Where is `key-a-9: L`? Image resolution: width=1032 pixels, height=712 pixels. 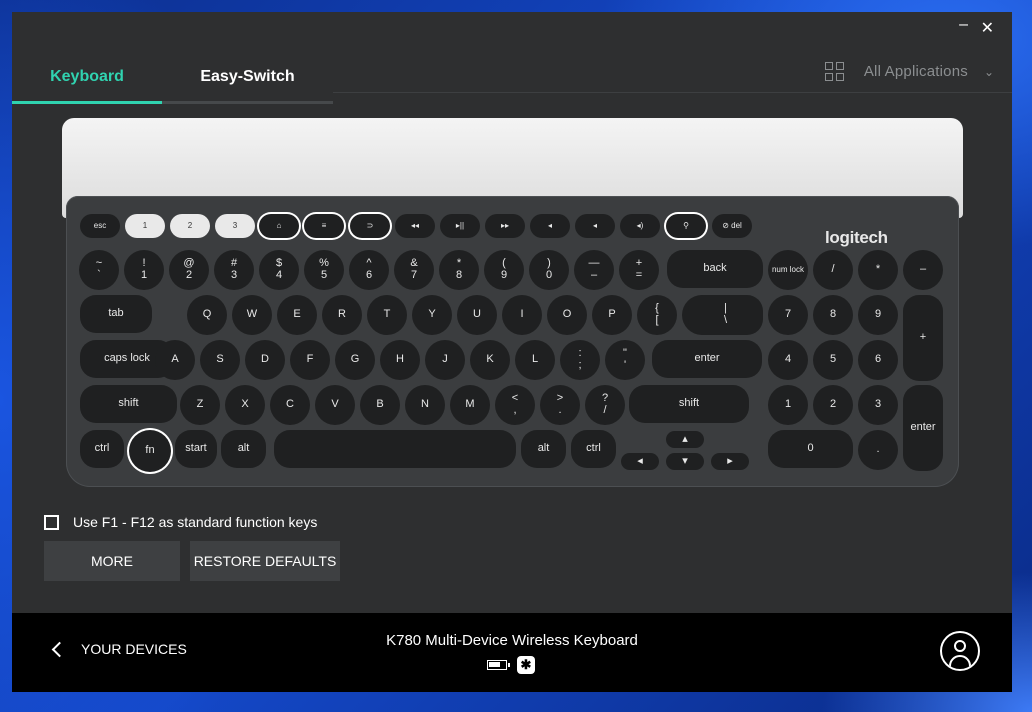
key-a-9: L is located at coordinates (535, 360).